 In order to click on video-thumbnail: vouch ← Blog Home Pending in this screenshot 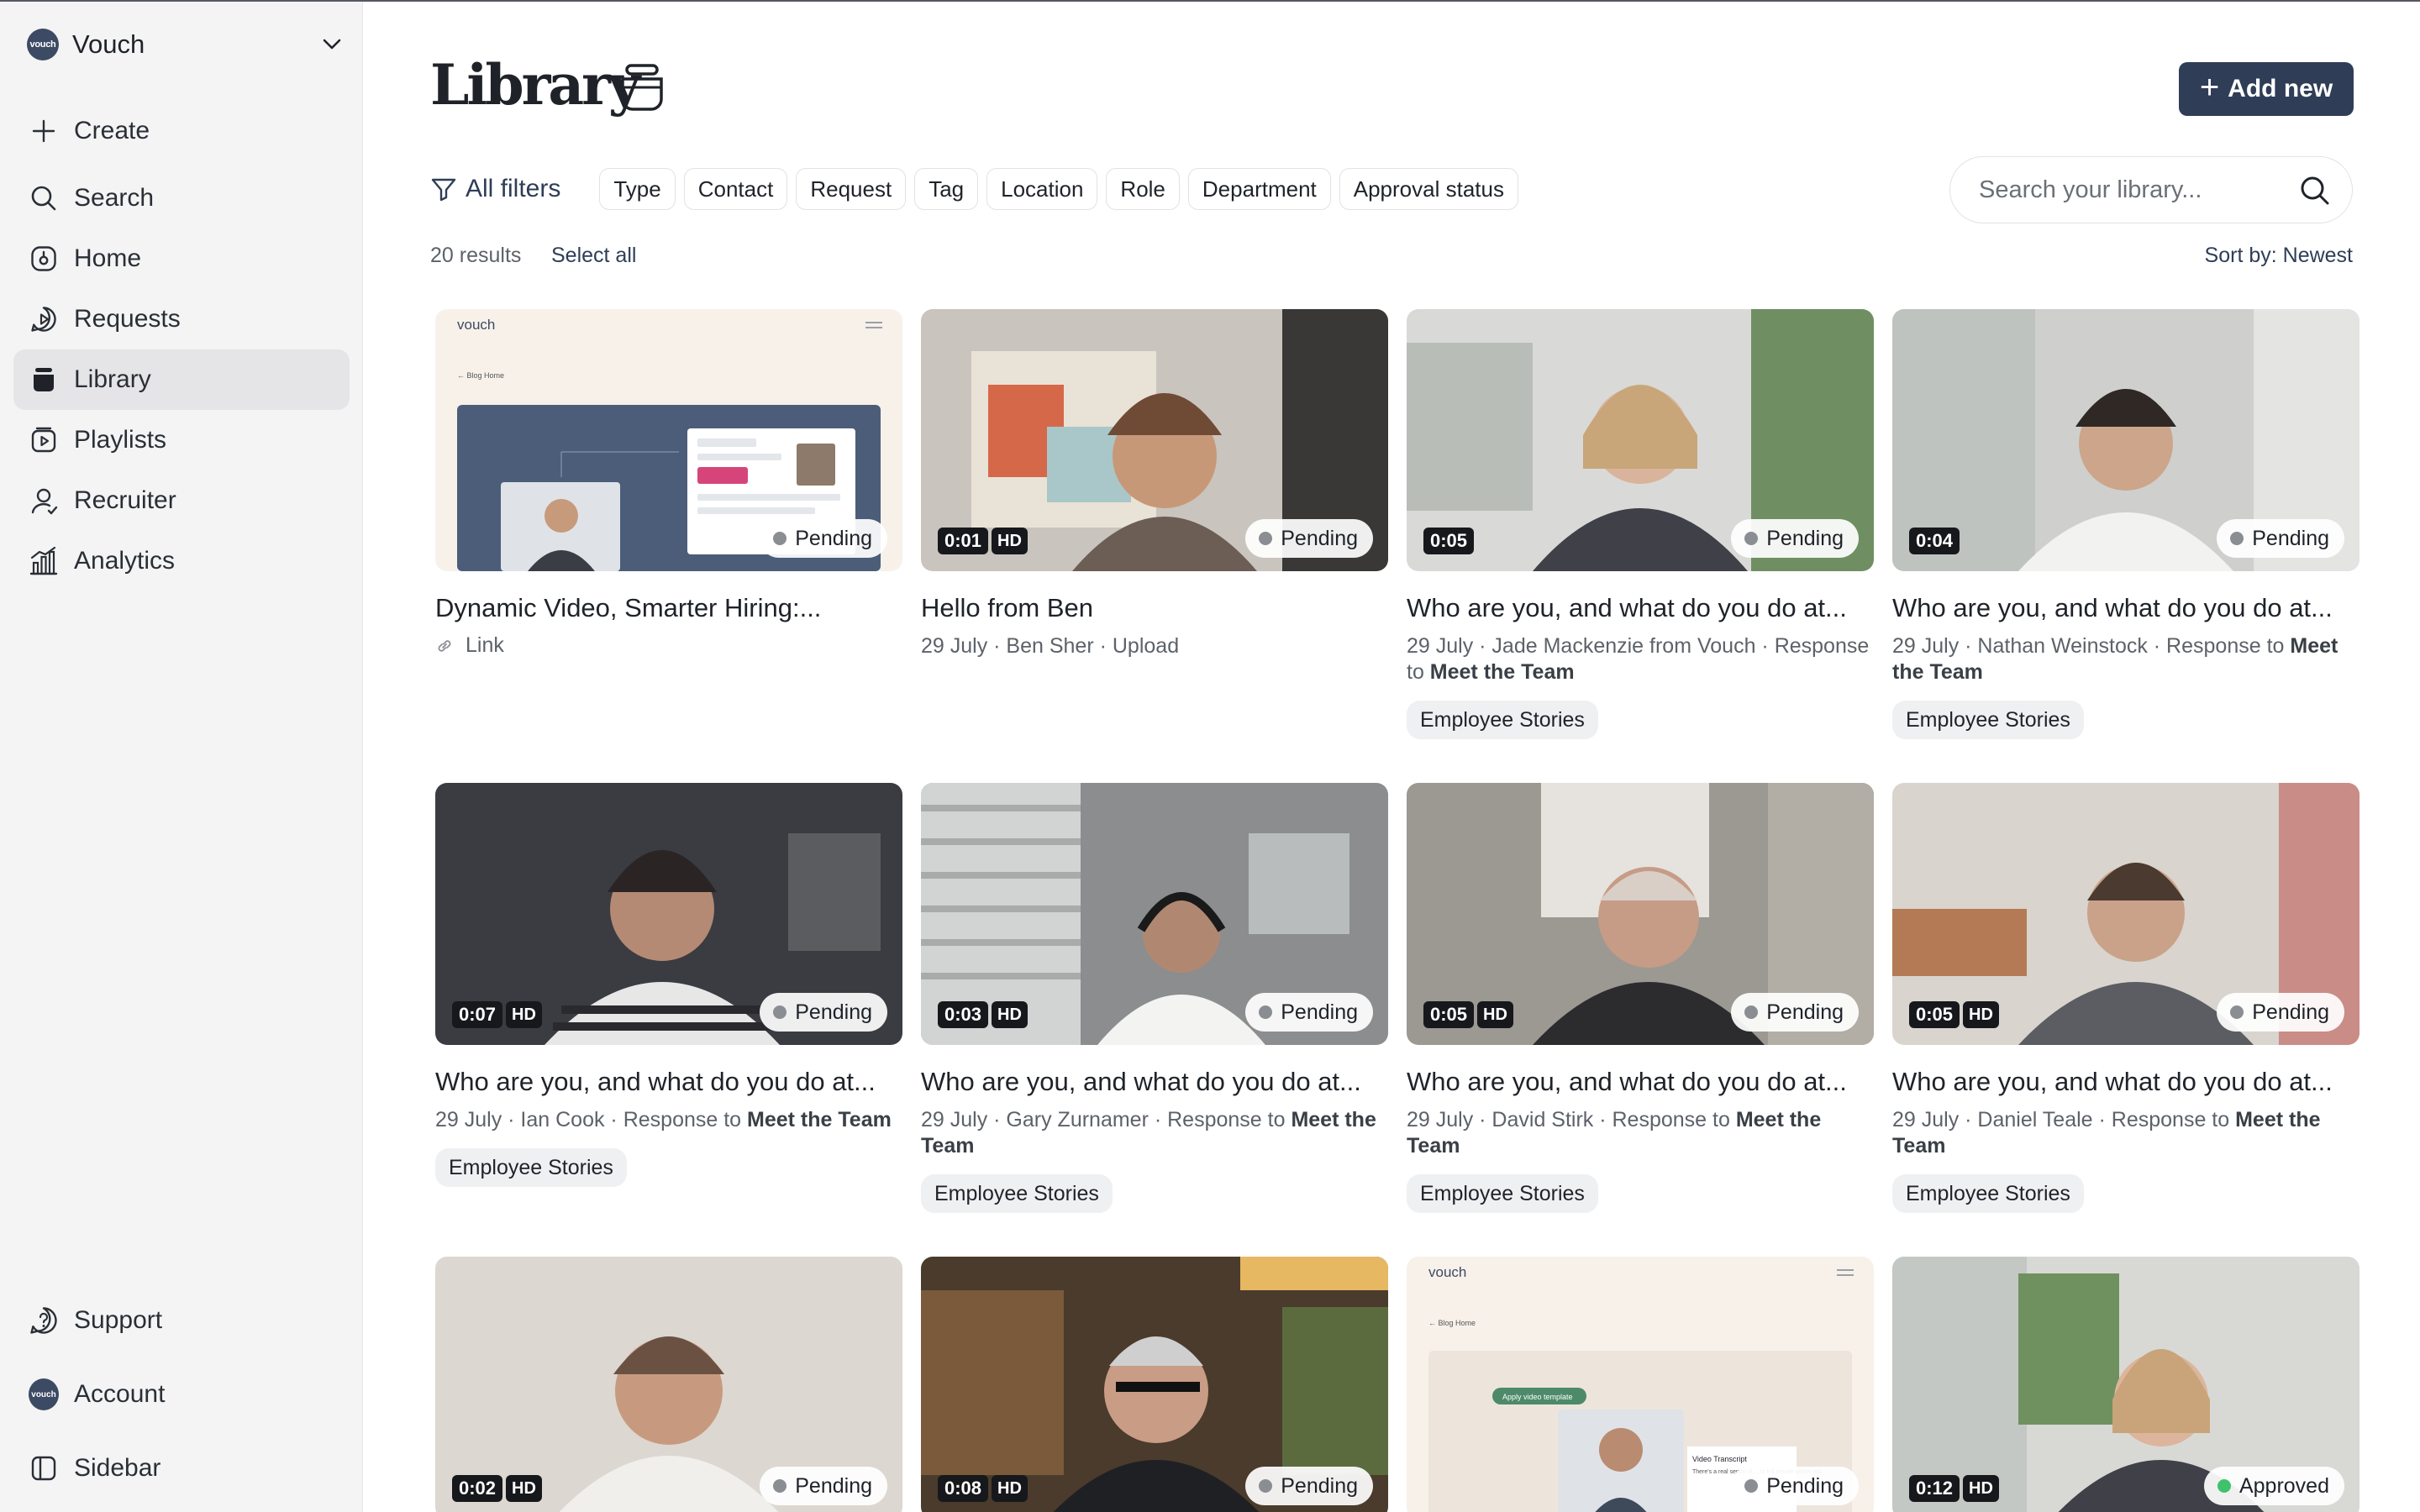, I will do `click(668, 440)`.